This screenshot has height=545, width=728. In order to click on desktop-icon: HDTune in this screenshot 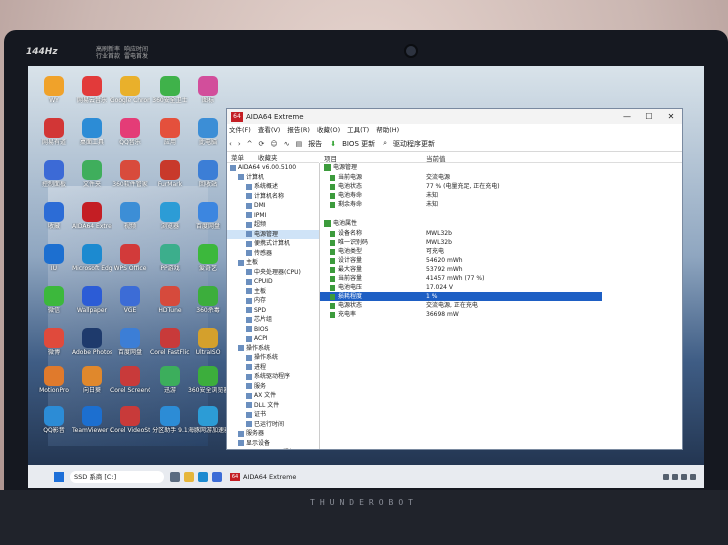, I will do `click(170, 300)`.